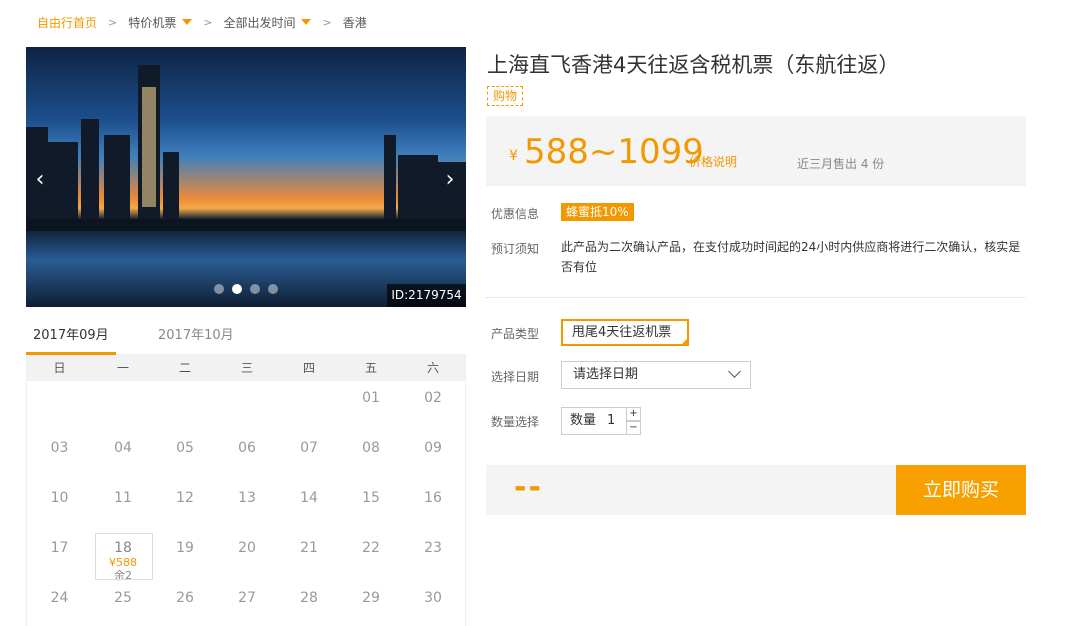 The height and width of the screenshot is (626, 1077). I want to click on chevron-left-icon: ‹, so click(40, 180).